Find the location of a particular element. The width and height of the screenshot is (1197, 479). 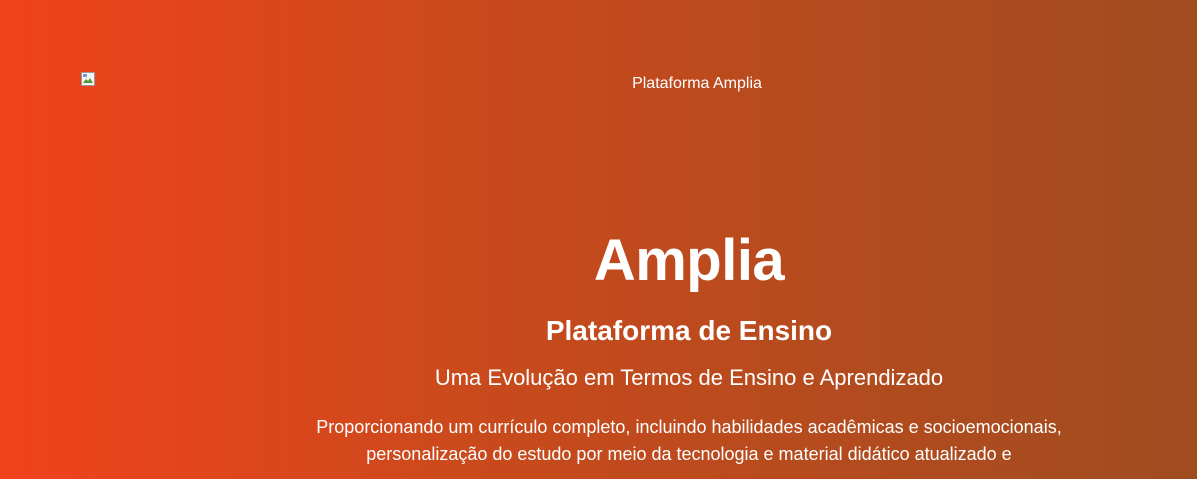

page-subtitle: Plataforma de Ensino is located at coordinates (689, 330).